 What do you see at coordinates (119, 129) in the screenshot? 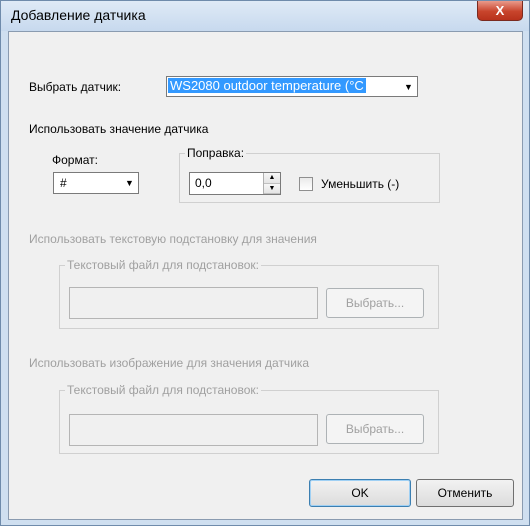
I see `value-section-title: Использовать значение датчика` at bounding box center [119, 129].